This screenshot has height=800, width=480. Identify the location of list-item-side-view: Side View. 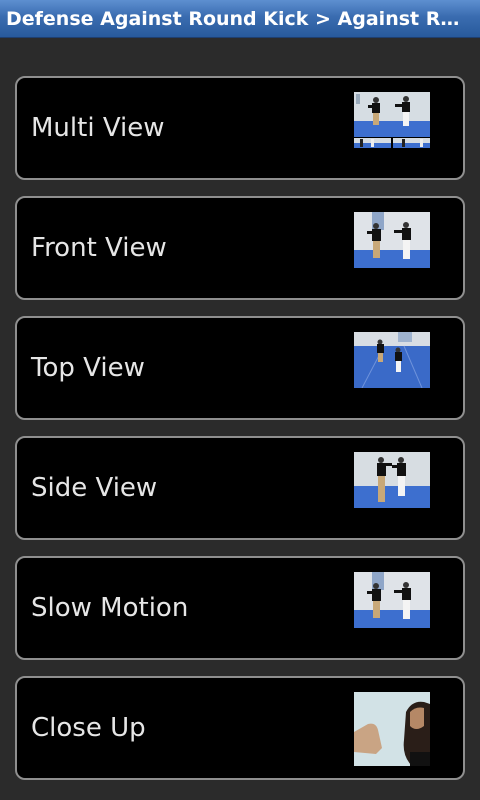
(240, 488).